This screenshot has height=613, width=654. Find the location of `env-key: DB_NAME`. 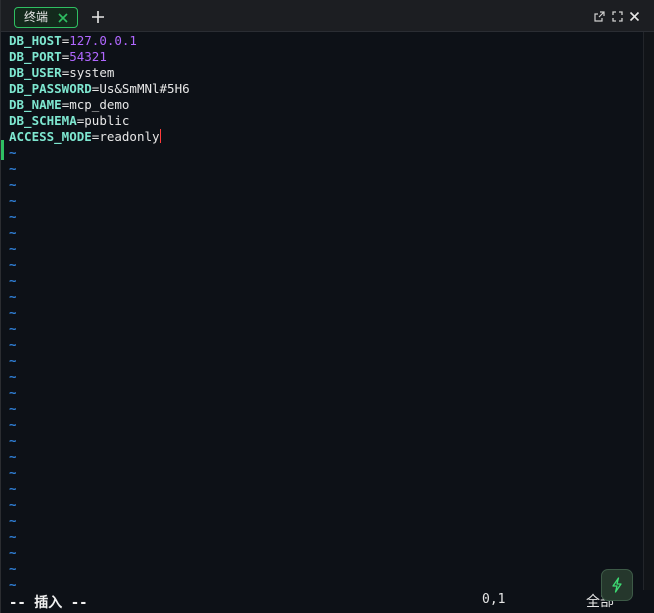

env-key: DB_NAME is located at coordinates (35, 104).